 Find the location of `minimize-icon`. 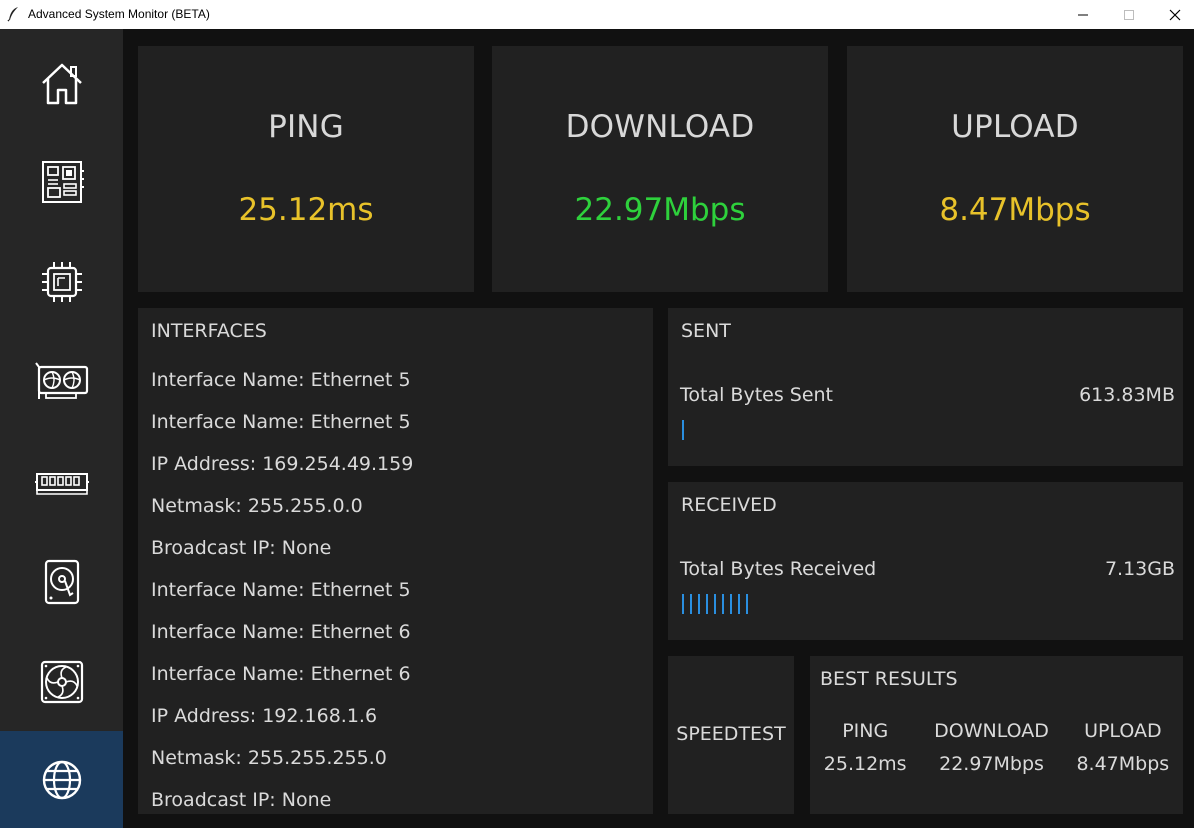

minimize-icon is located at coordinates (1083, 14).